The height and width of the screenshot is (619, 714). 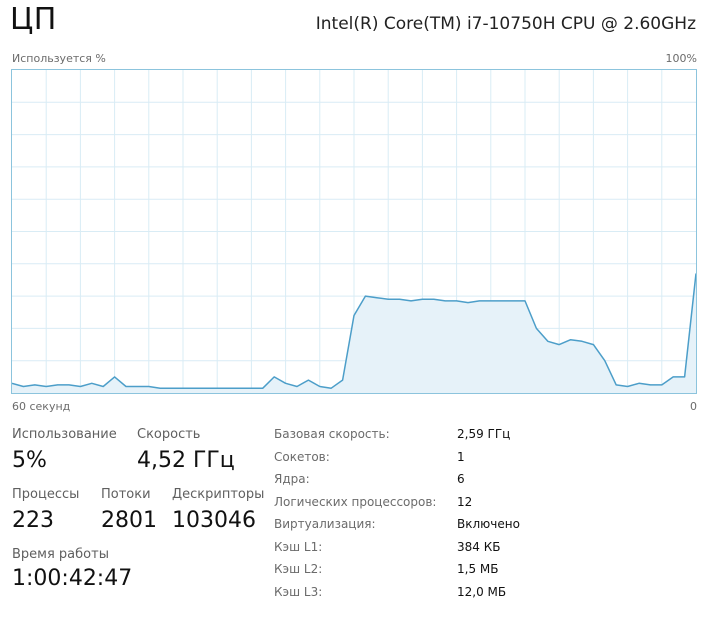 I want to click on info-row: Логических процессоров: 12, so click(x=424, y=506).